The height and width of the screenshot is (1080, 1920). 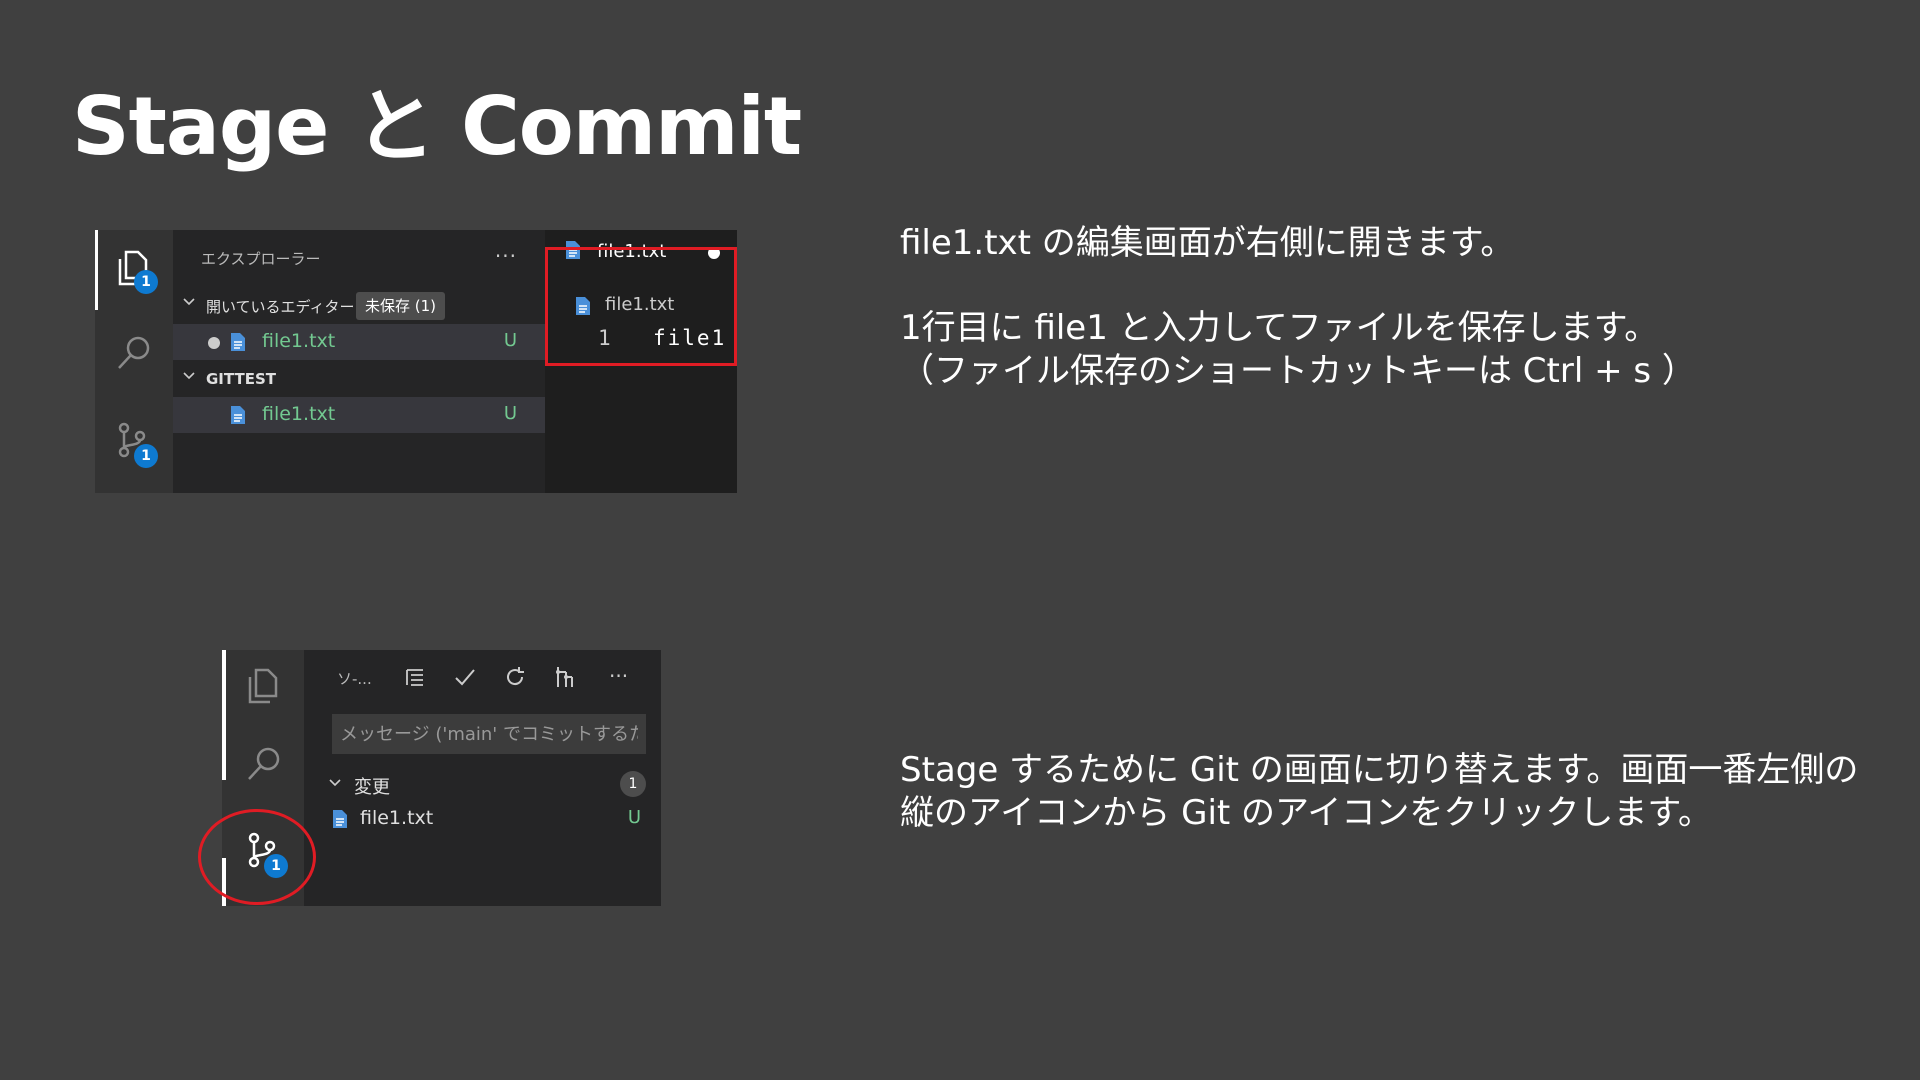 I want to click on source-control-icon: 1, so click(x=136, y=444).